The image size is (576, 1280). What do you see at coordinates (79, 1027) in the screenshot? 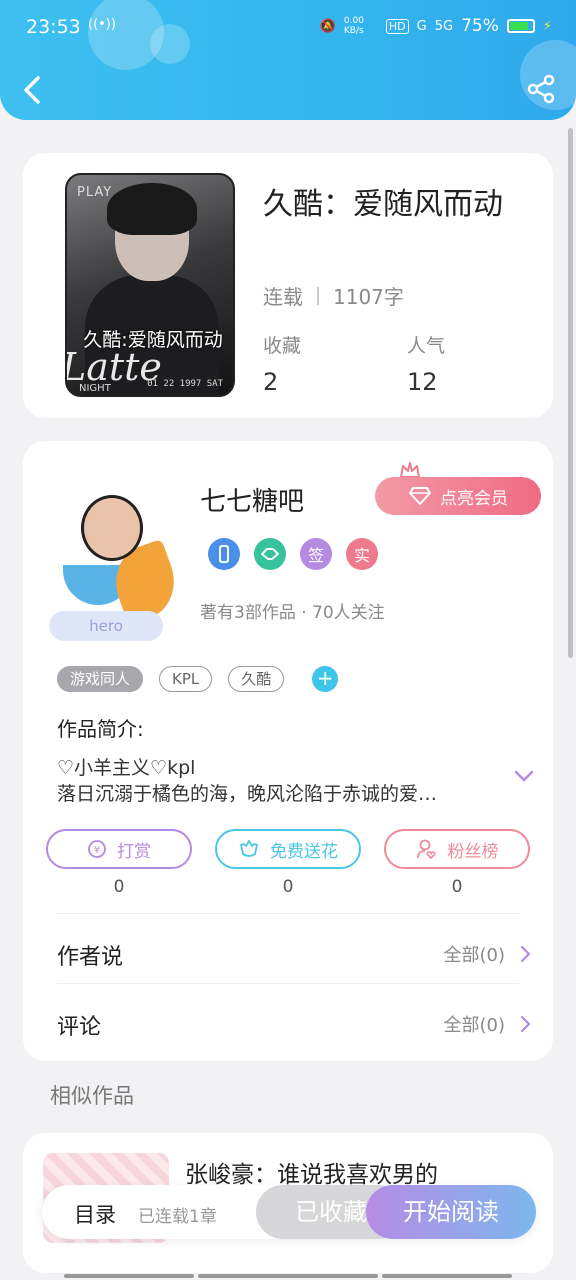
I see `comments-label: 评论` at bounding box center [79, 1027].